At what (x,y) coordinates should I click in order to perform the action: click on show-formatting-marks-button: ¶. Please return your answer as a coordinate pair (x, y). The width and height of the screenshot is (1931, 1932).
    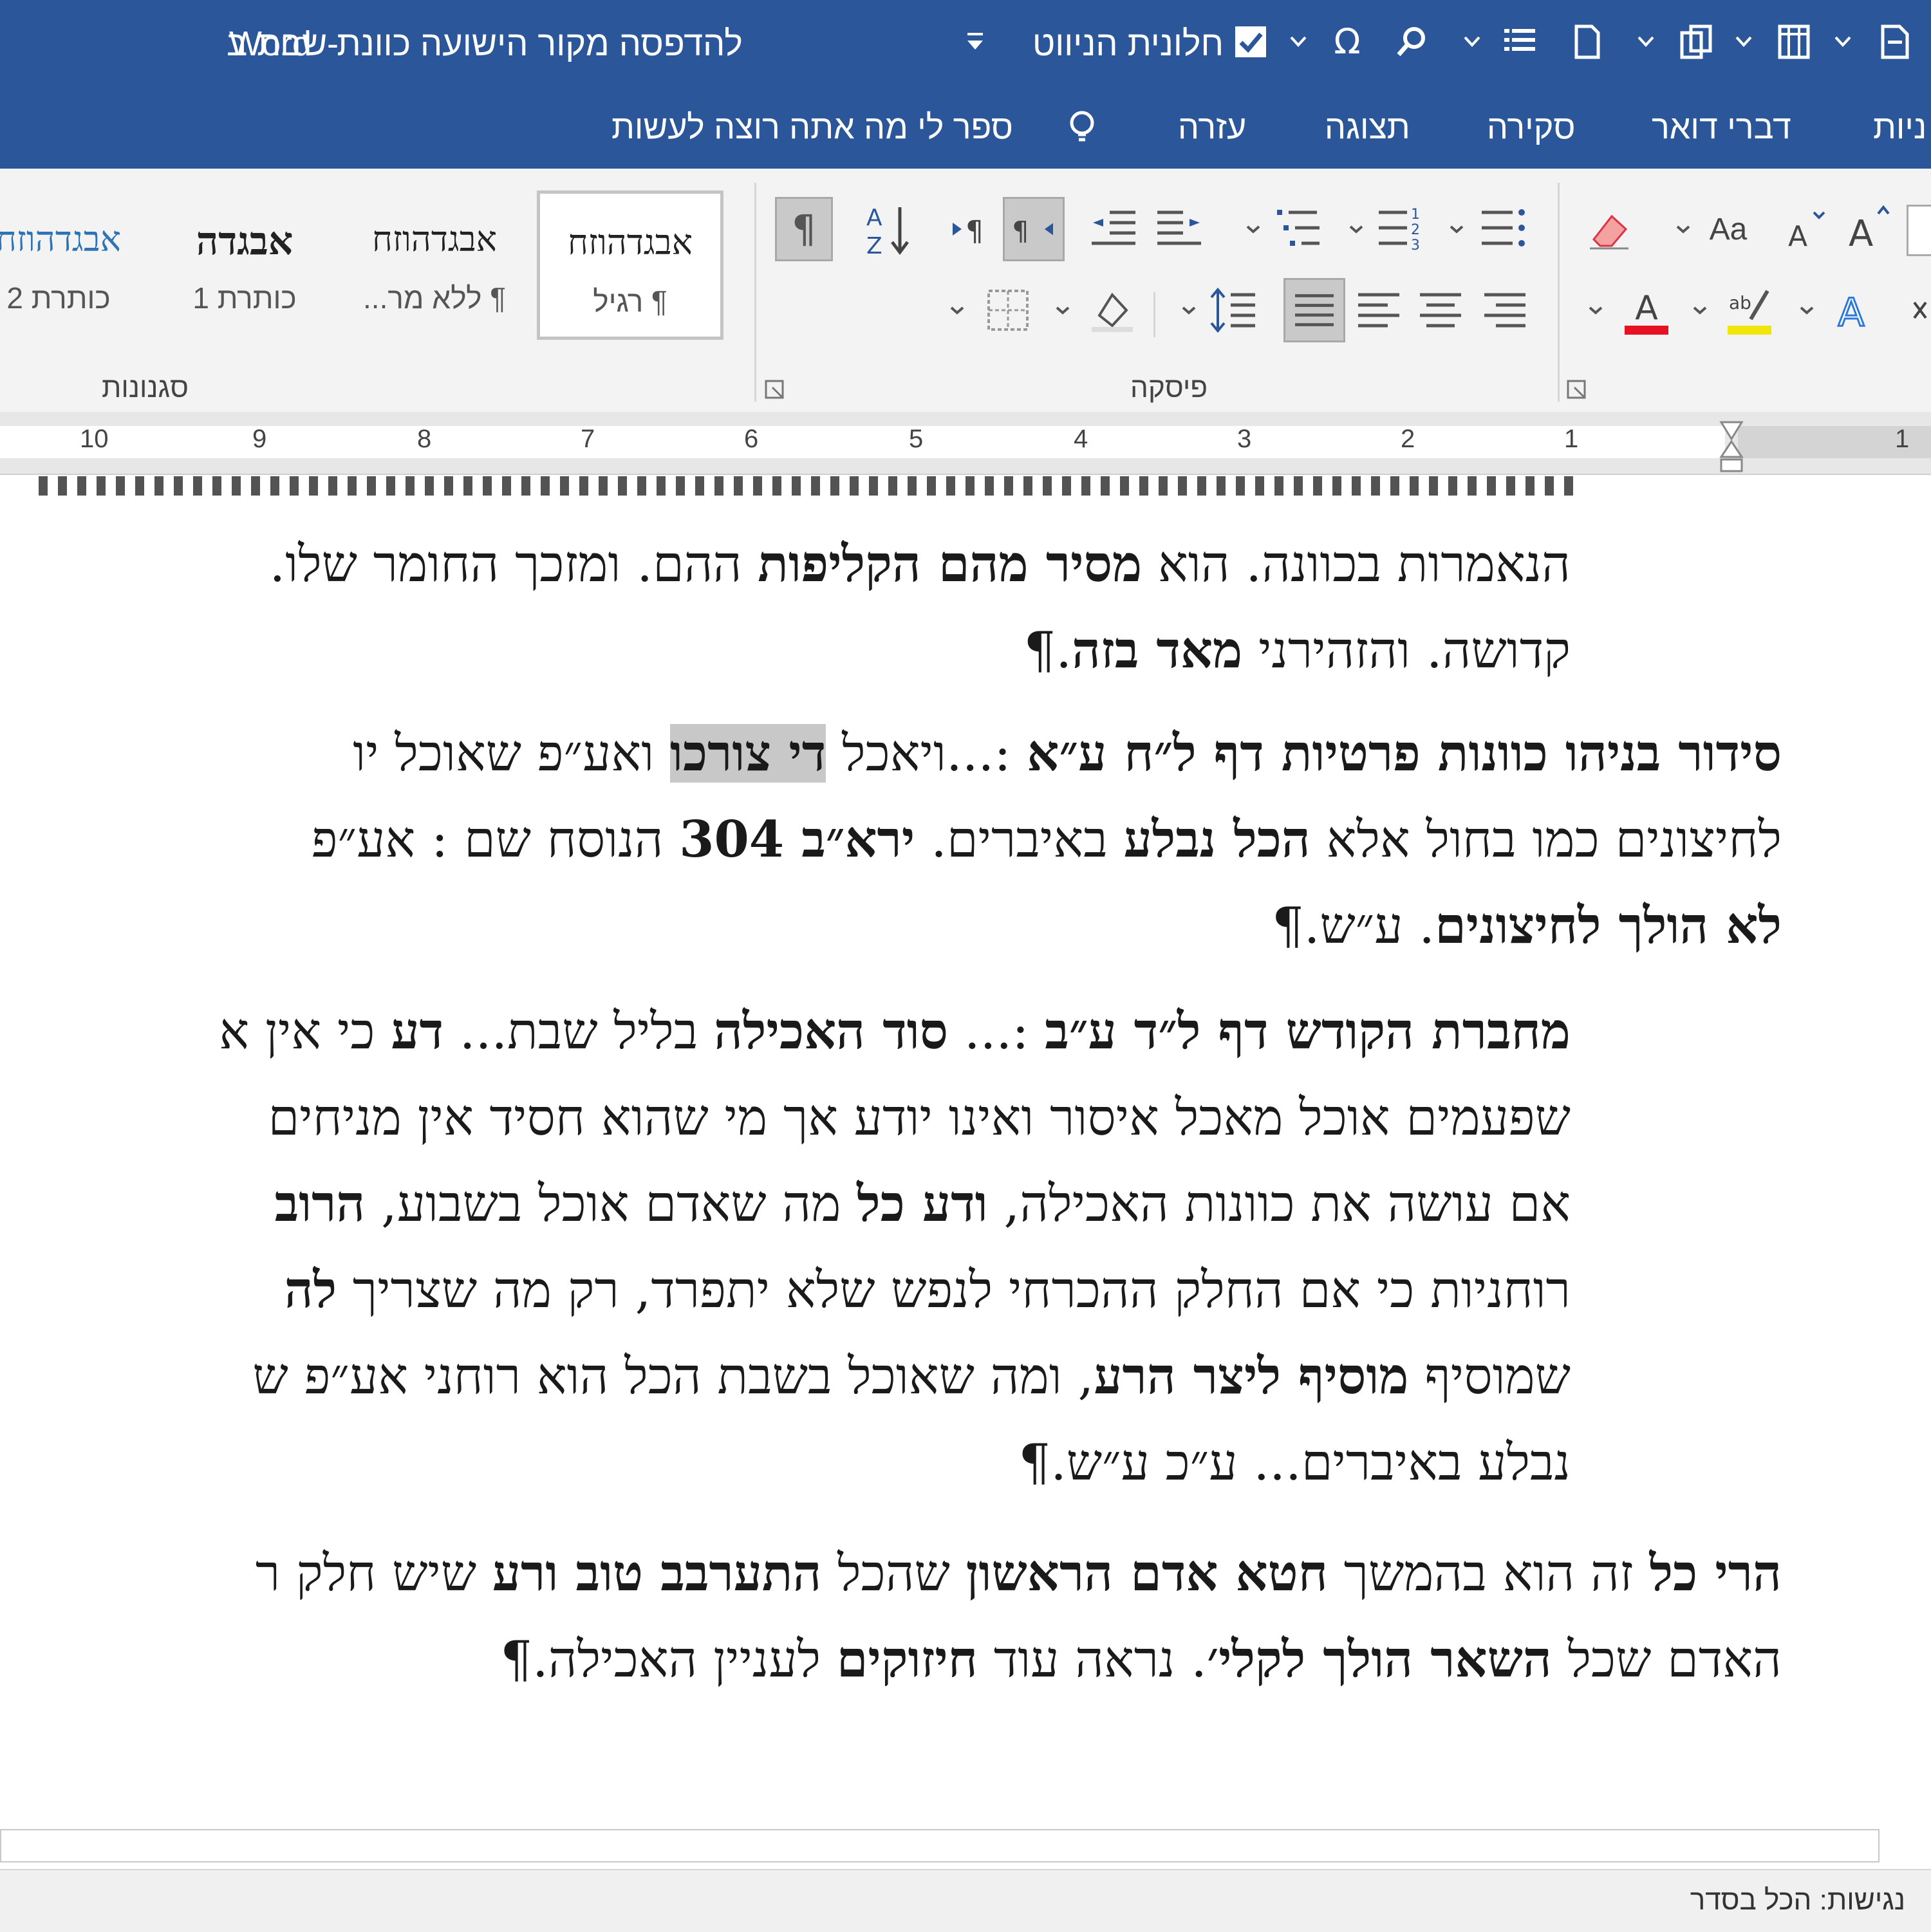
    Looking at the image, I should click on (804, 229).